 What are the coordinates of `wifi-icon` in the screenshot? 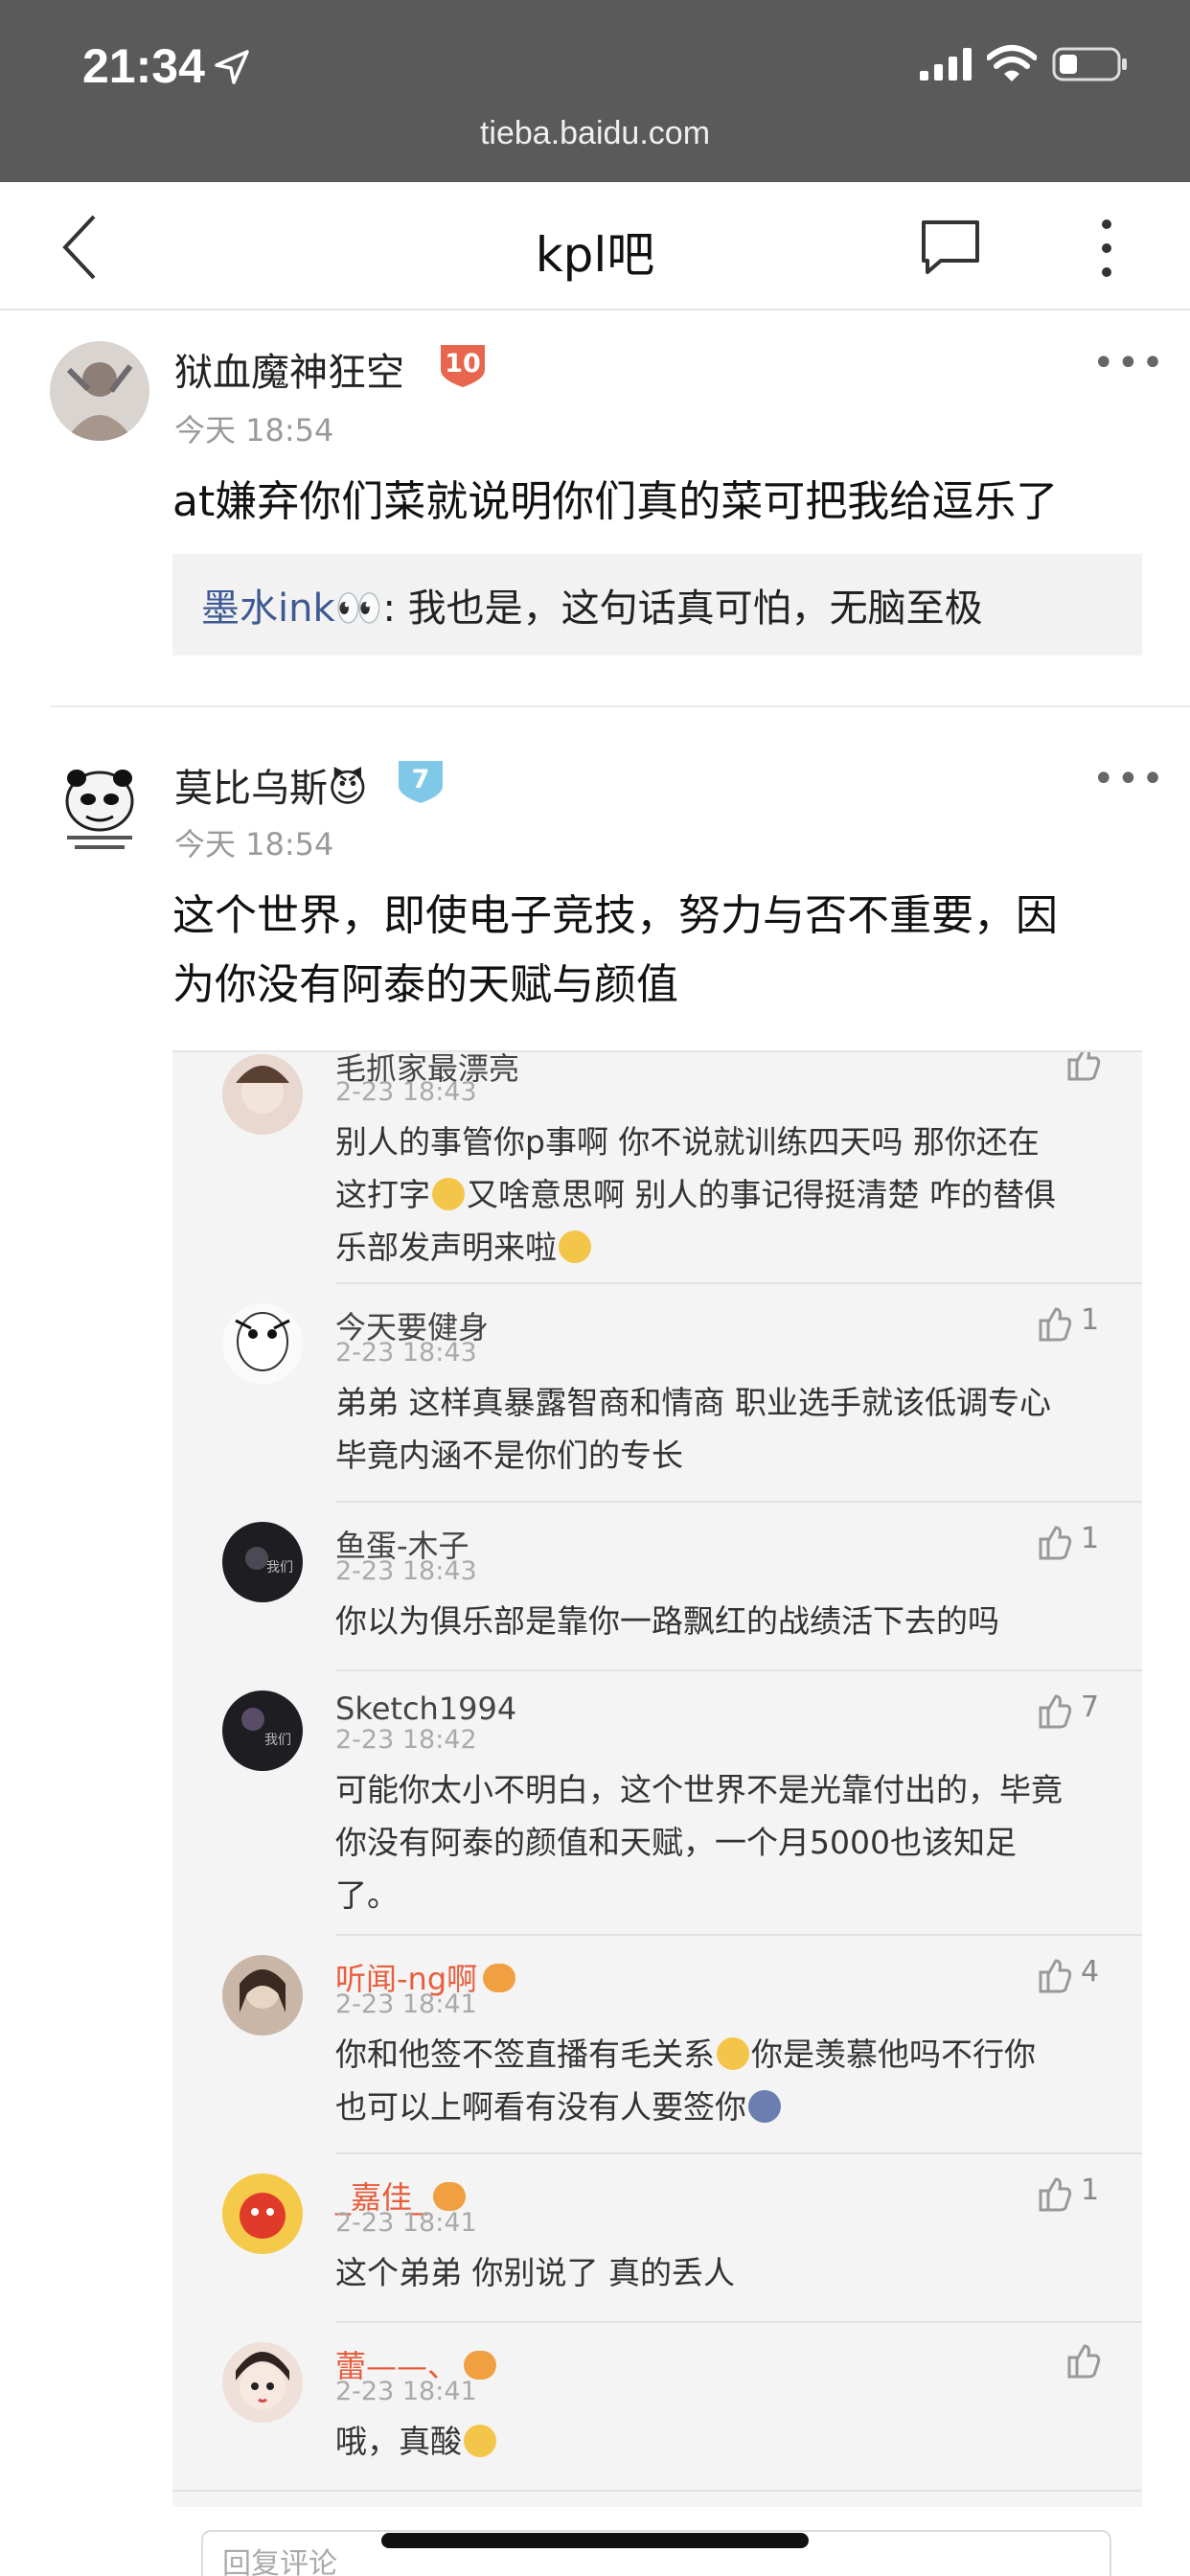 It's located at (1012, 63).